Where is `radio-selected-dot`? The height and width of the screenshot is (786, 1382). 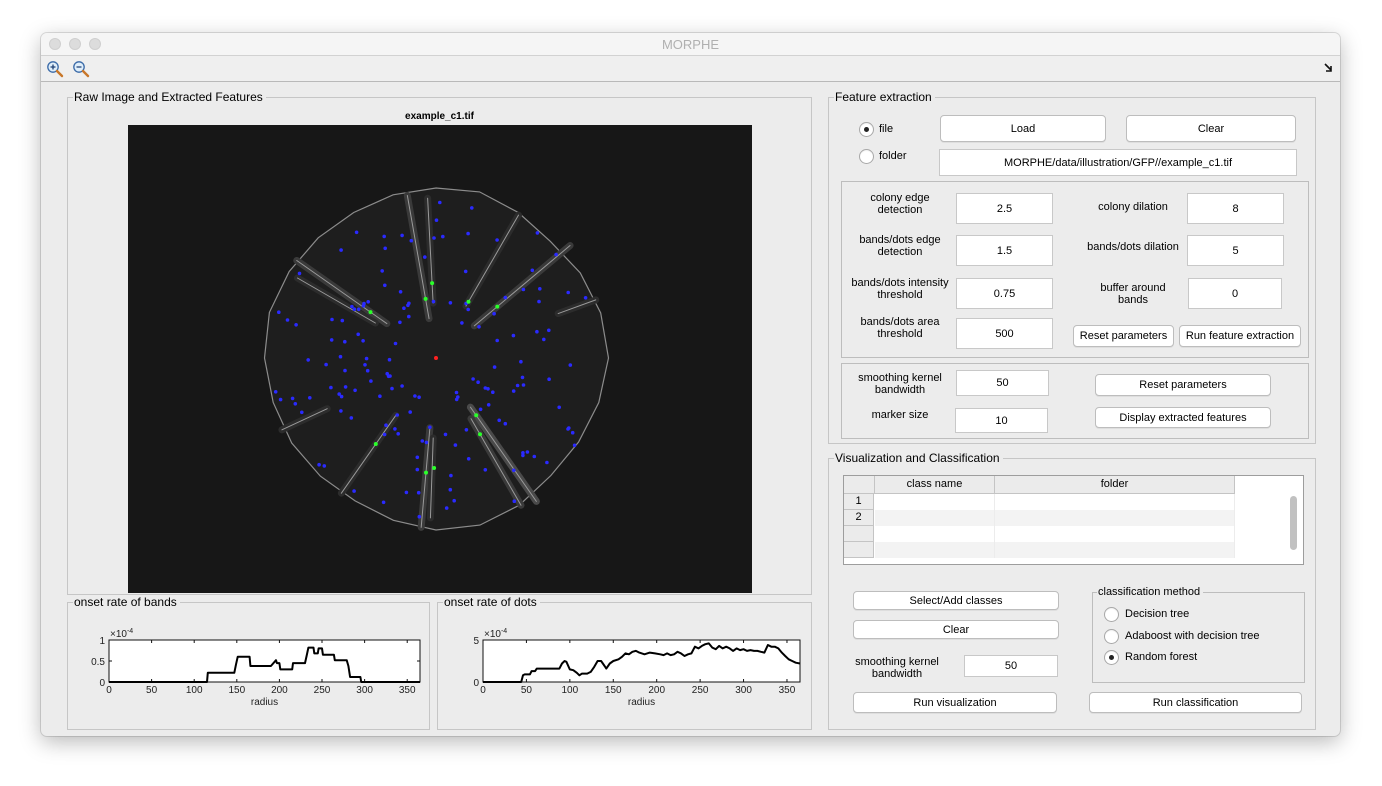
radio-selected-dot is located at coordinates (1111, 657).